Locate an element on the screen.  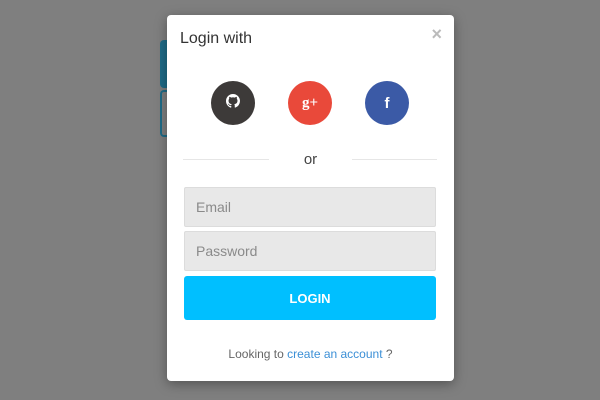
close-button: × is located at coordinates (436, 34).